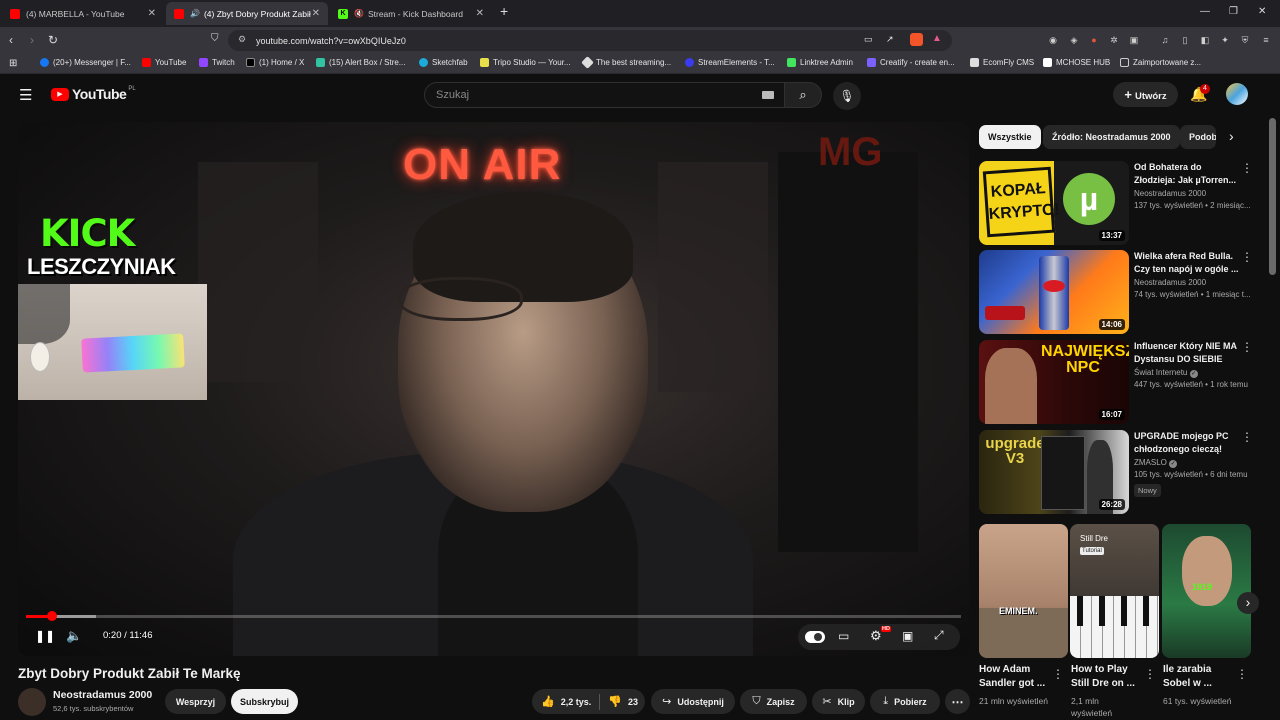  What do you see at coordinates (1145, 94) in the screenshot?
I see `create-button: + Utwórz` at bounding box center [1145, 94].